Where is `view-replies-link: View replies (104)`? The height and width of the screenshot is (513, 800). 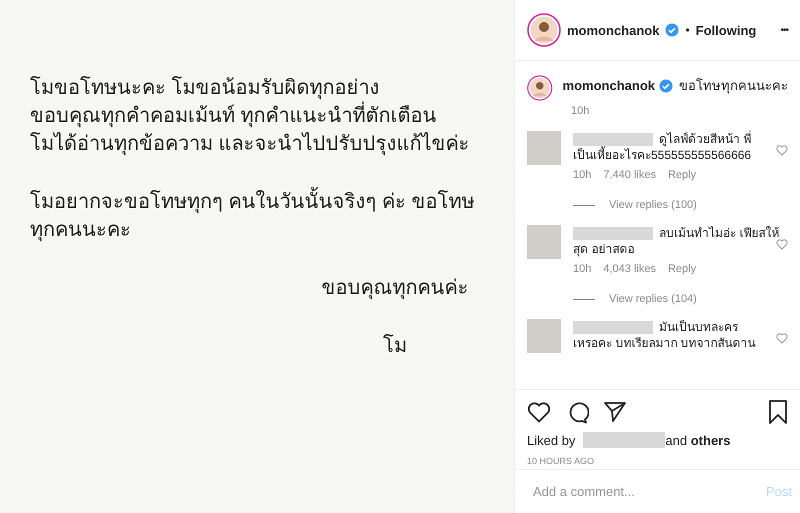 view-replies-link: View replies (104) is located at coordinates (653, 299).